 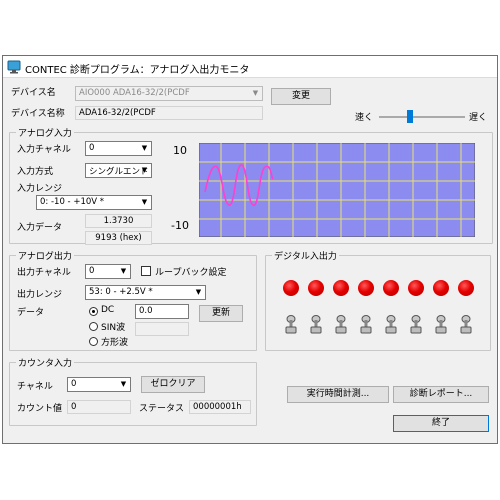 What do you see at coordinates (38, 114) in the screenshot?
I see `device-fullname-label: デバイス名称` at bounding box center [38, 114].